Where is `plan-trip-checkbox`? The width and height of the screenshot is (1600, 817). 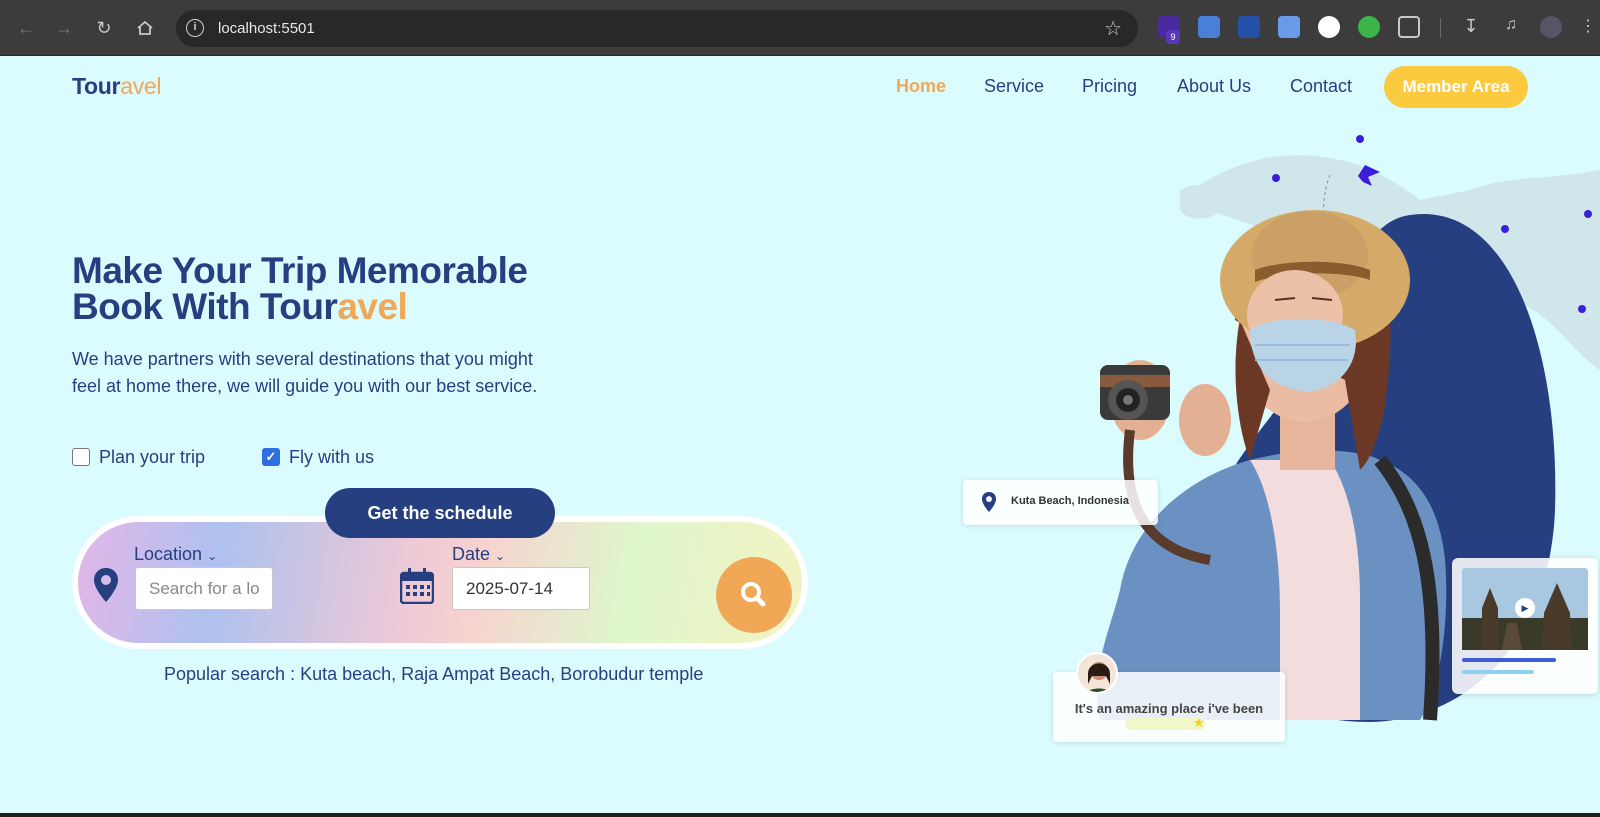 plan-trip-checkbox is located at coordinates (81, 457).